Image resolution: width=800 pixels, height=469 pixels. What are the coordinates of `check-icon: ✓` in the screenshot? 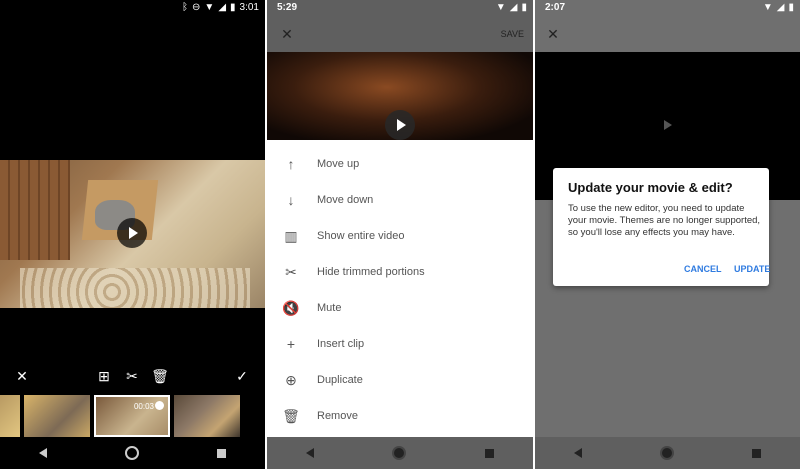 It's located at (242, 376).